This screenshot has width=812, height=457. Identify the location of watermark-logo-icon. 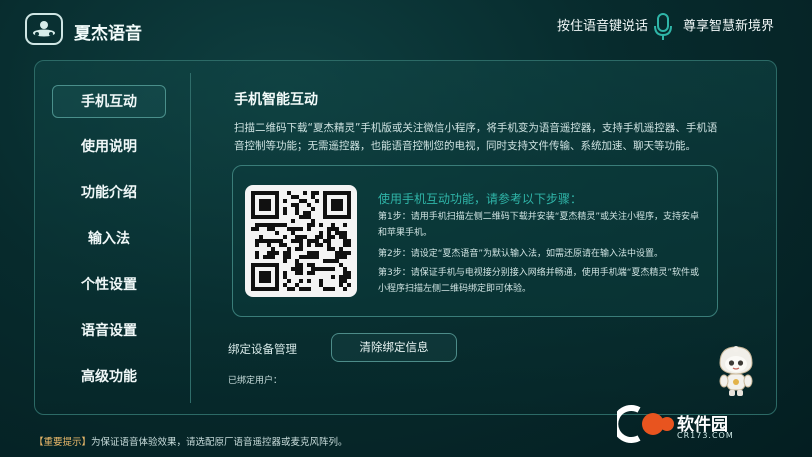
(643, 424).